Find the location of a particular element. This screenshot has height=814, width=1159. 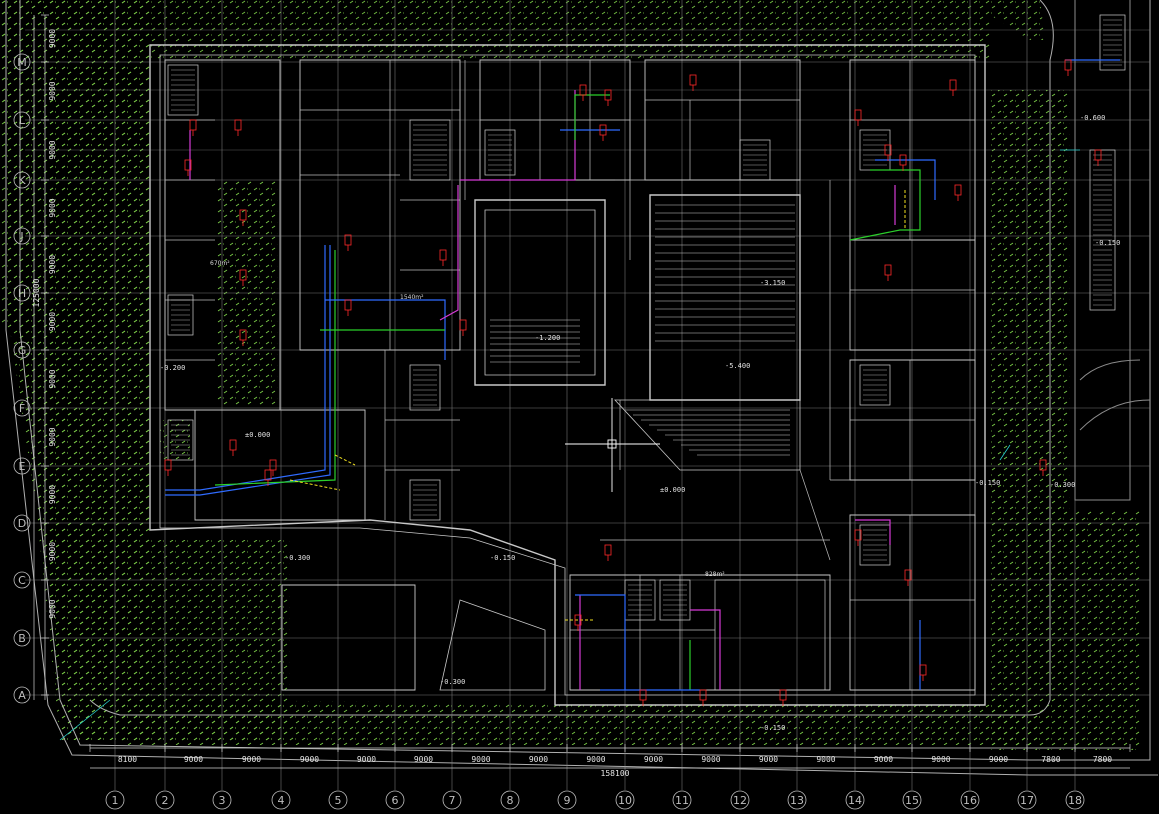

axis-label: K is located at coordinates (22, 180).